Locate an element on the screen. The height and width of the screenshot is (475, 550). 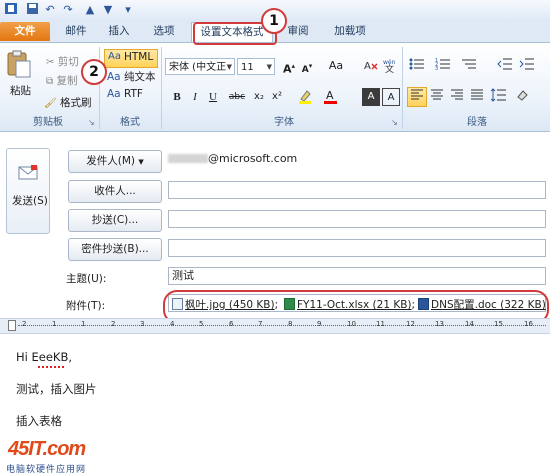
tab-selector-icon is located at coordinates (12, 325).